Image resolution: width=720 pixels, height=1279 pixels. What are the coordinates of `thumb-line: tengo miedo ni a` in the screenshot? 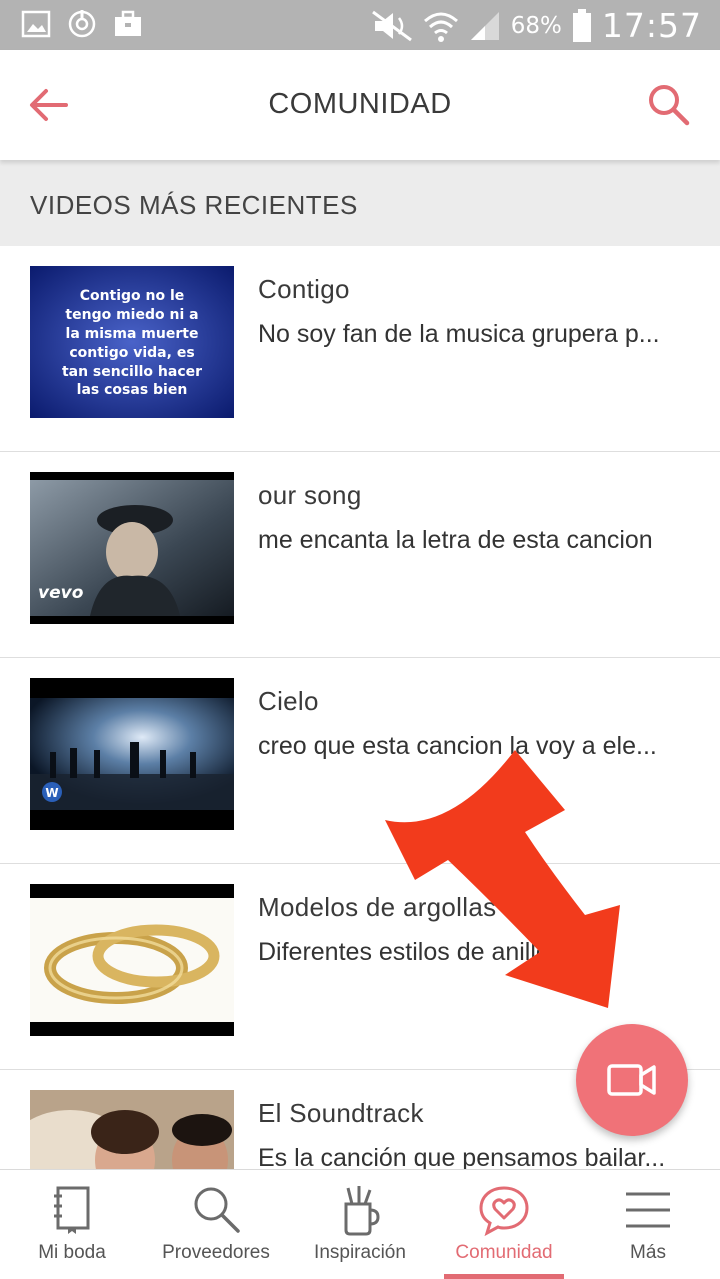 It's located at (131, 315).